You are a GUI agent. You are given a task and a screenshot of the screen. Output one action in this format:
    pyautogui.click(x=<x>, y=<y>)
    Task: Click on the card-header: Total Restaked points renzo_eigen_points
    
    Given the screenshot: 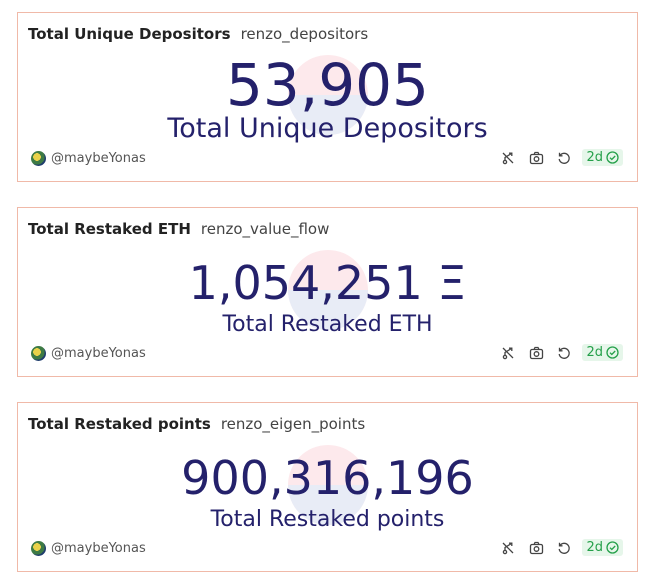 What is the action you would take?
    pyautogui.click(x=196, y=423)
    